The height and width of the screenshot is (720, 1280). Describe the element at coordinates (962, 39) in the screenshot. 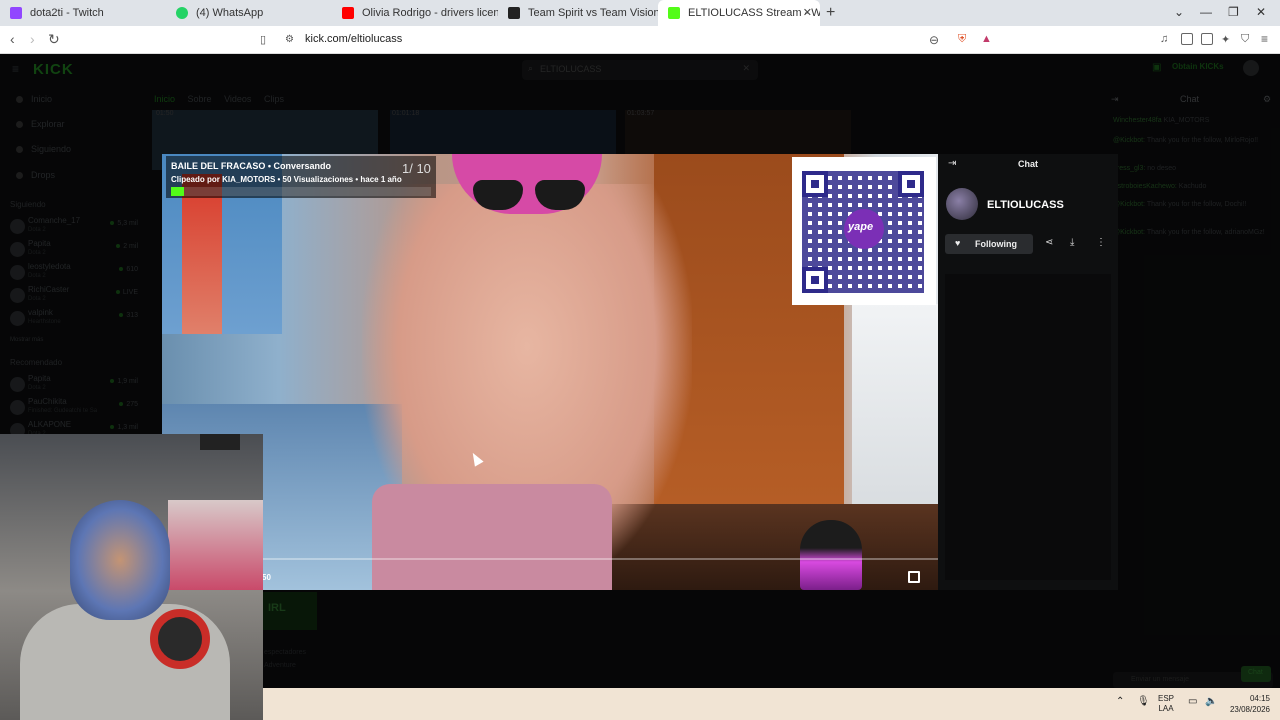

I see `brave-shield-icon: ⛨` at that location.